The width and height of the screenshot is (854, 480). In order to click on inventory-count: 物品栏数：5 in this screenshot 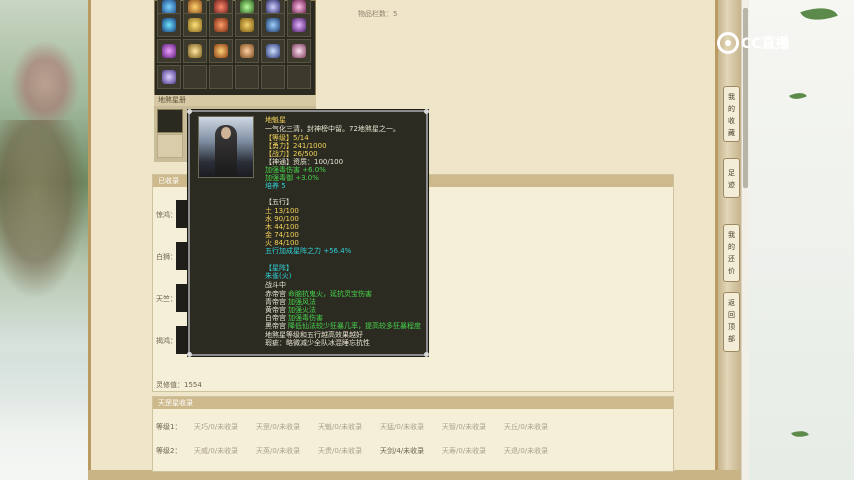, I will do `click(378, 14)`.